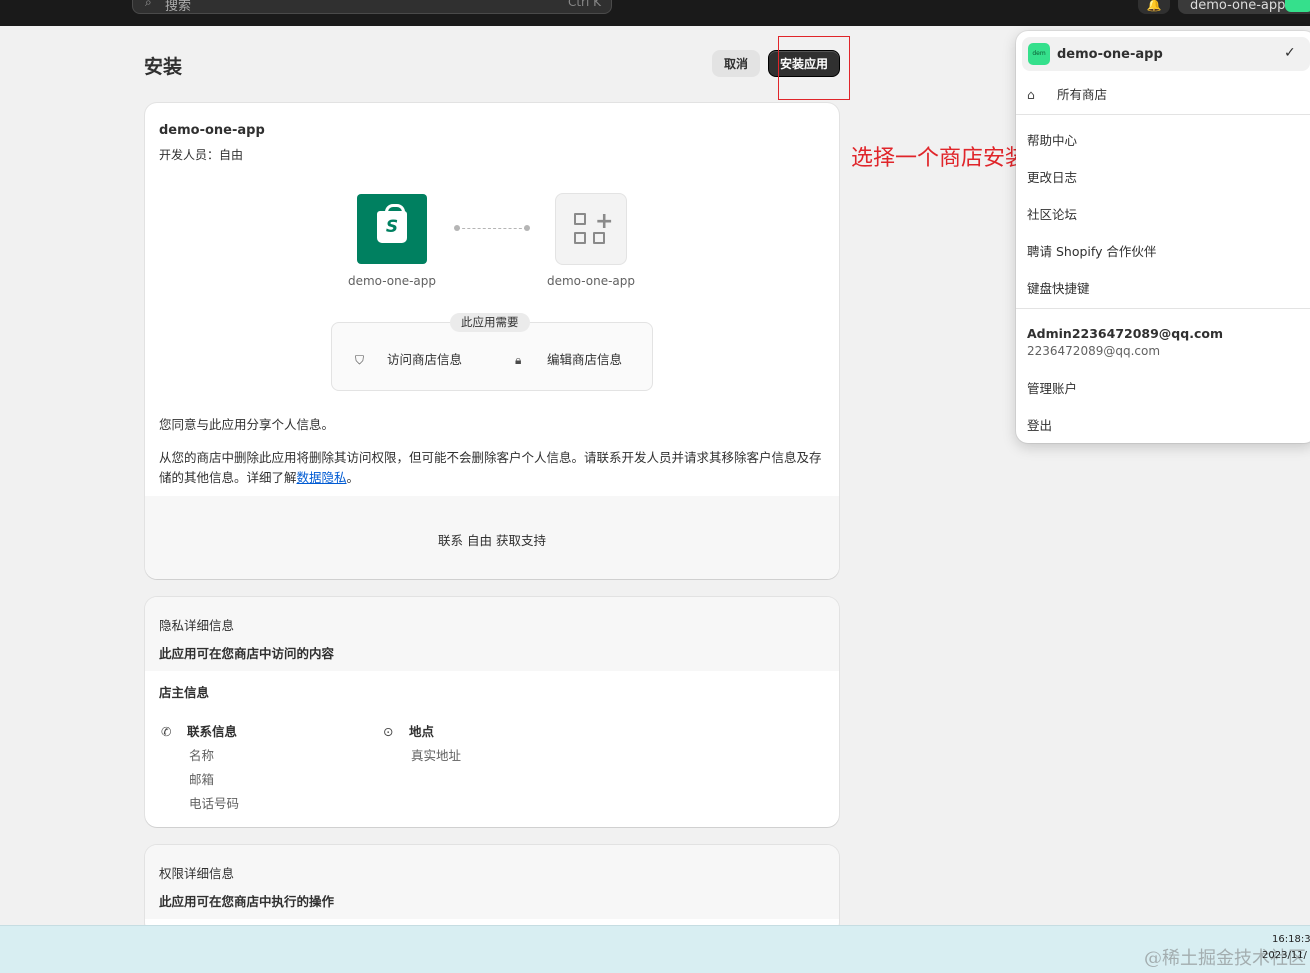 The height and width of the screenshot is (973, 1310). Describe the element at coordinates (425, 359) in the screenshot. I see `permission-label: 访问商店信息` at that location.